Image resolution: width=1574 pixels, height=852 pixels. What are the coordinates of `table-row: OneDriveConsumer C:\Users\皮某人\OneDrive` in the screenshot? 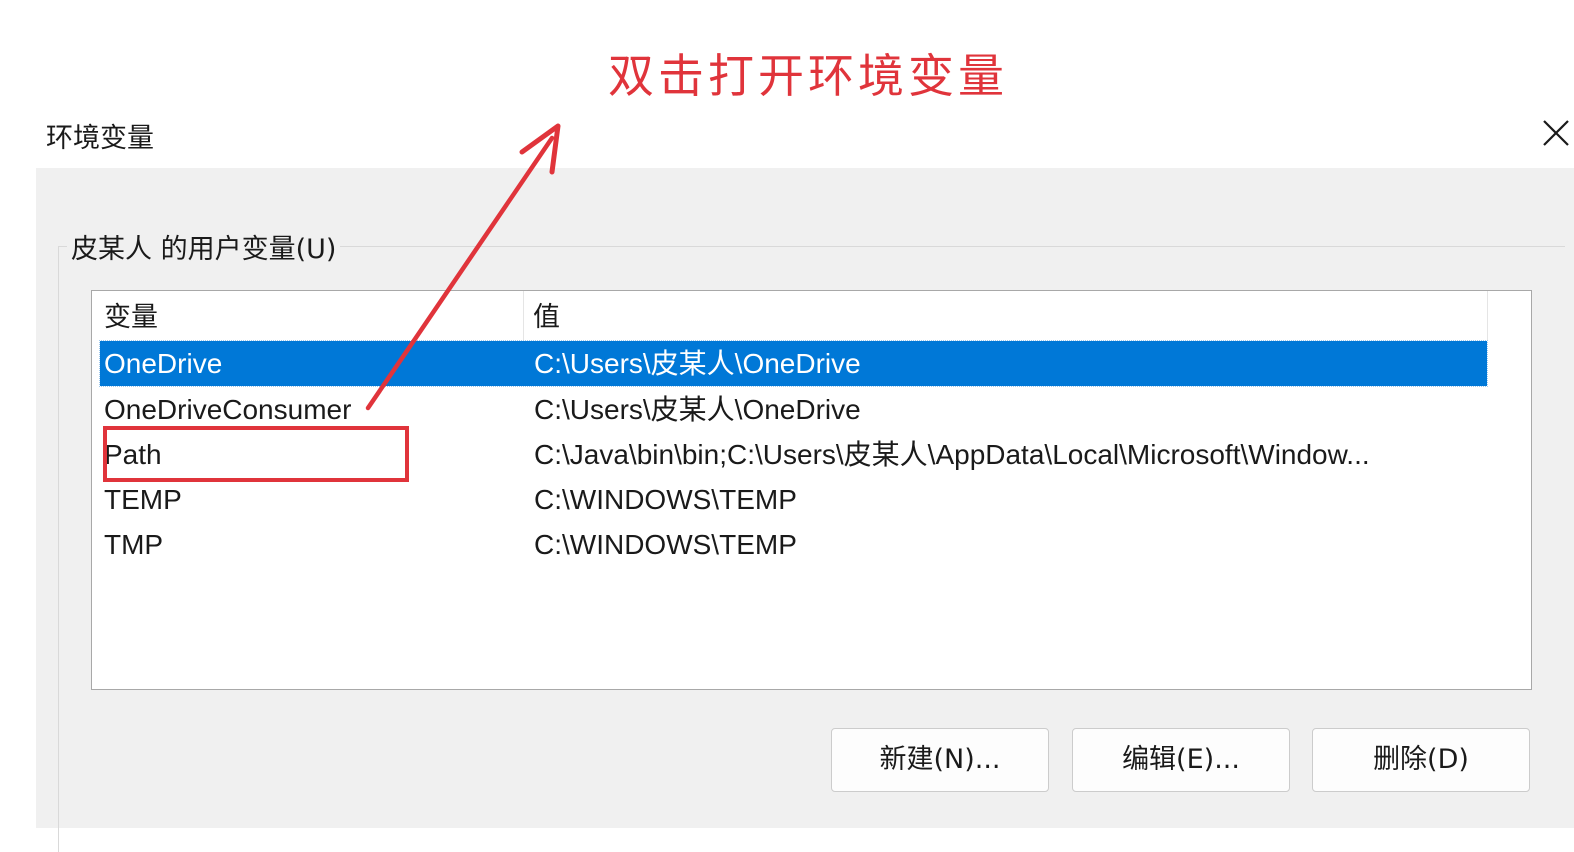 It's located at (793, 409).